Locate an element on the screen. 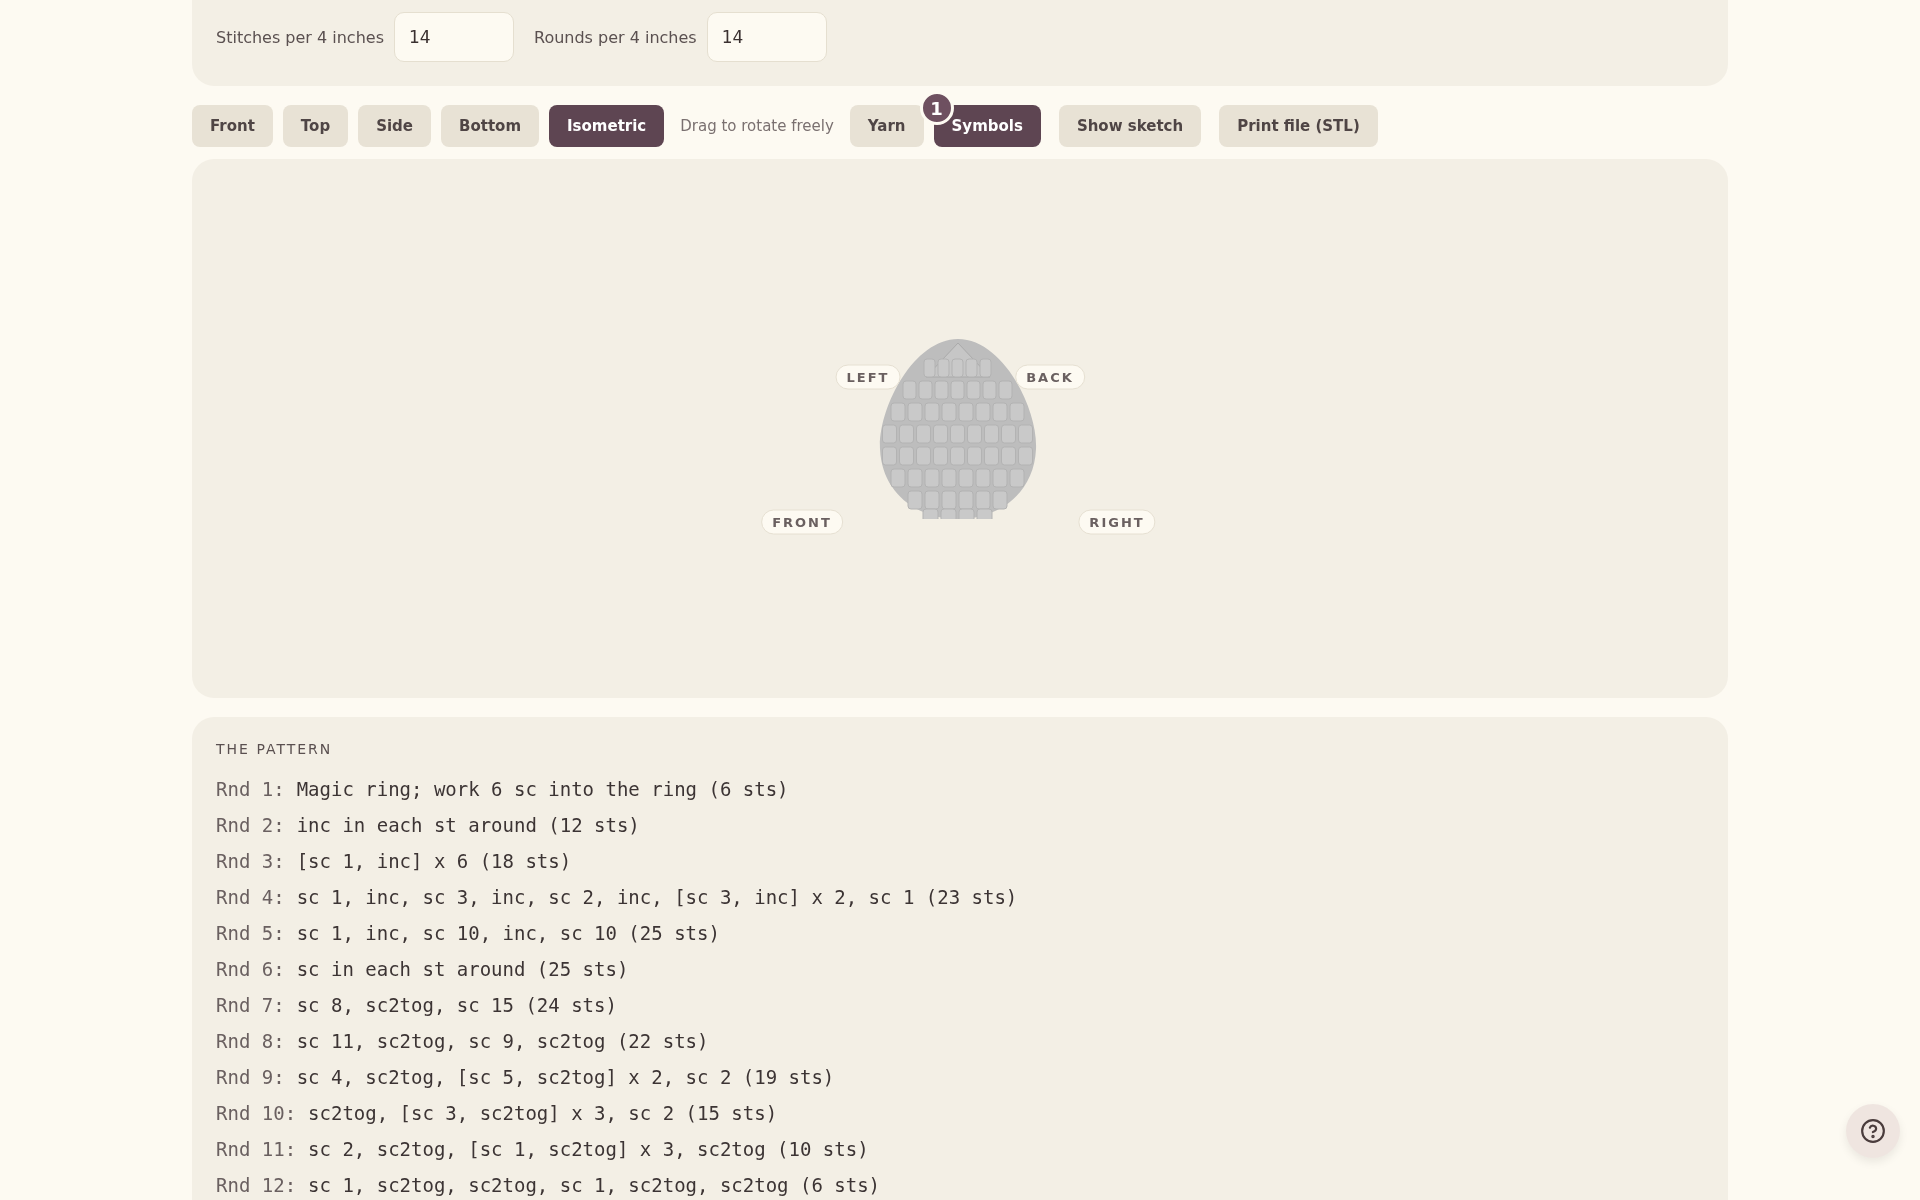 This screenshot has width=1920, height=1200. view-button: Top is located at coordinates (315, 126).